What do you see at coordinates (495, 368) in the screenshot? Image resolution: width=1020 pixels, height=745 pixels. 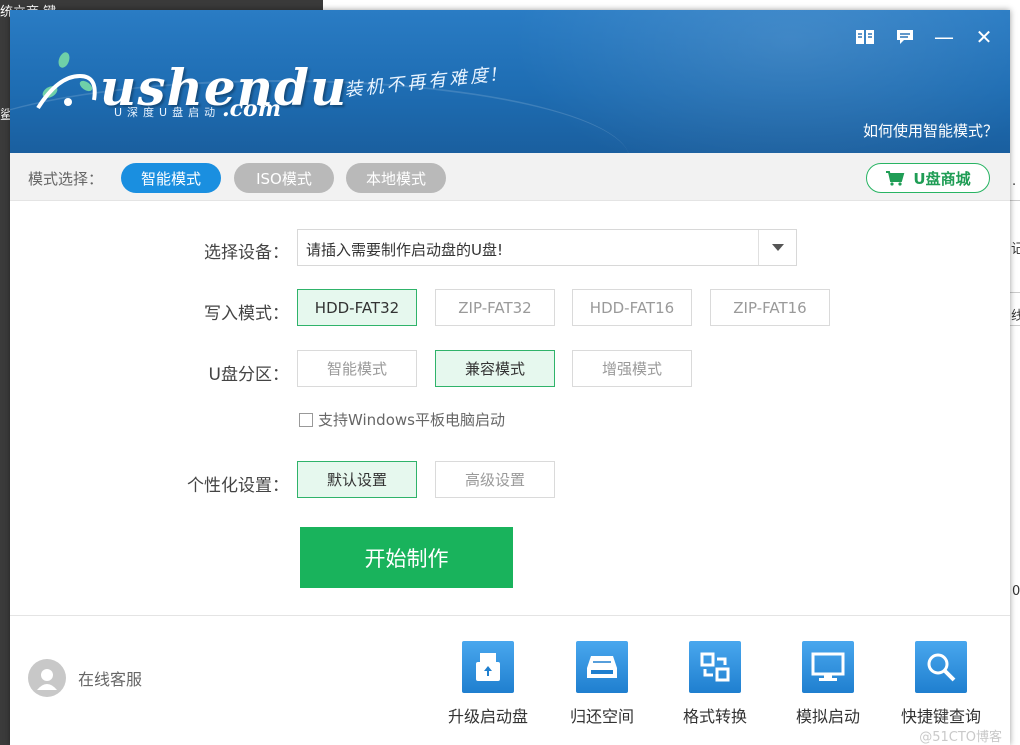 I see `partition-compatible: 兼容模式` at bounding box center [495, 368].